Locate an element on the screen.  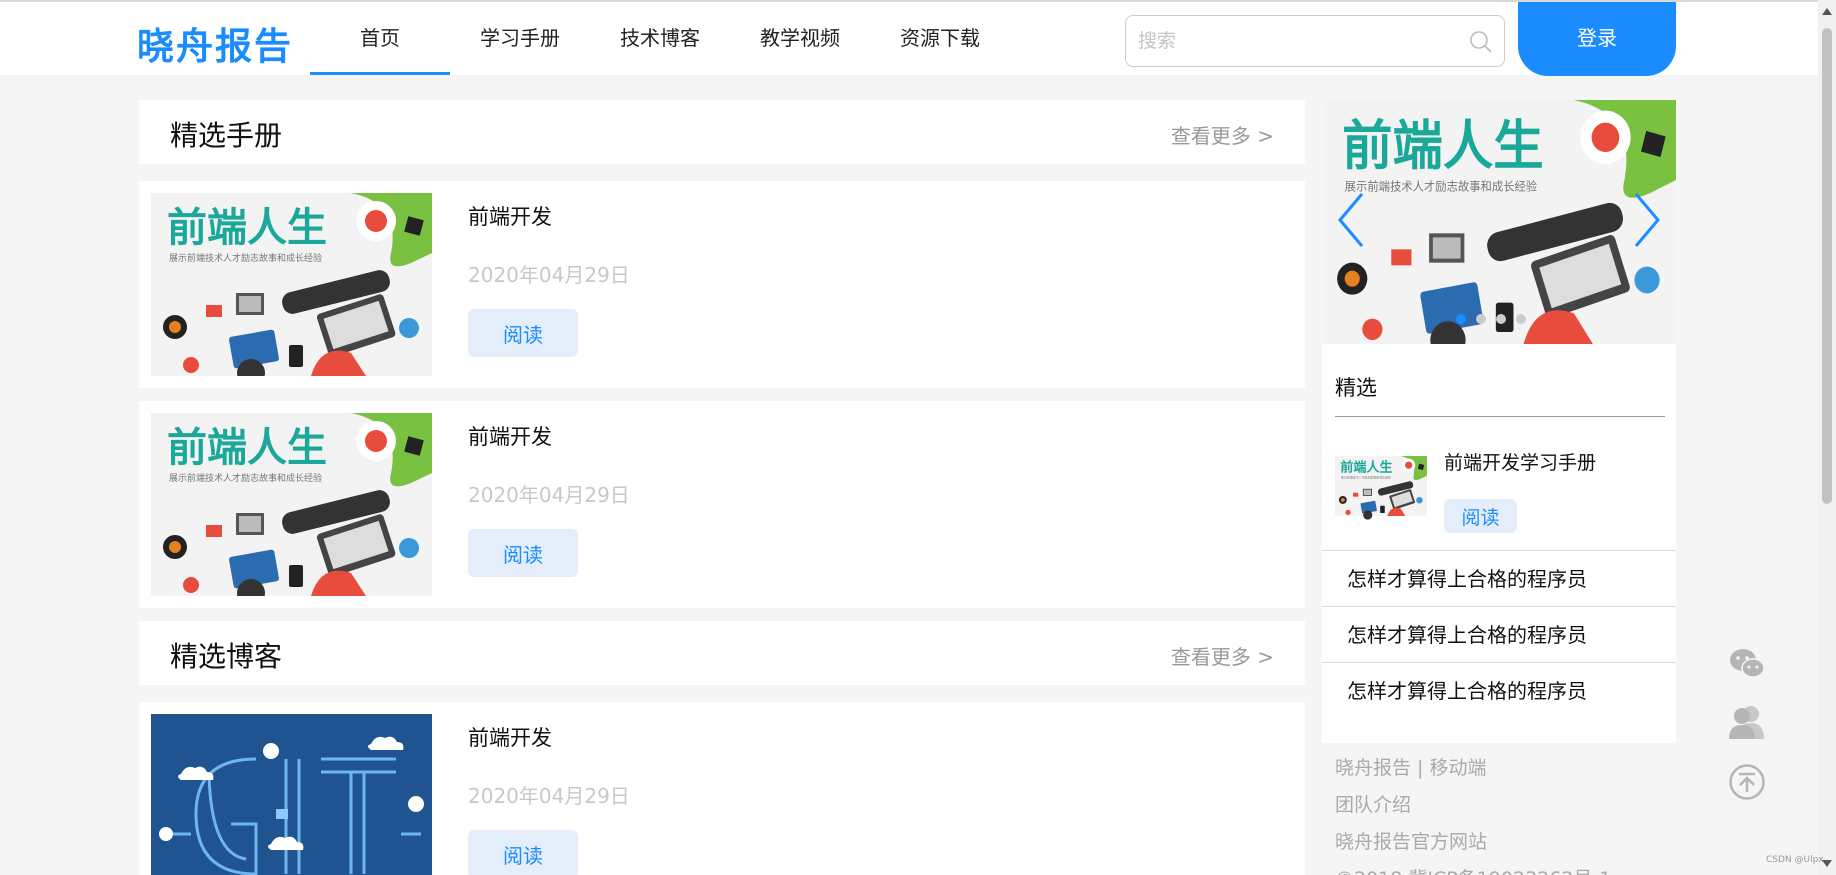
nav-item-blog: 技术博客 is located at coordinates (660, 38).